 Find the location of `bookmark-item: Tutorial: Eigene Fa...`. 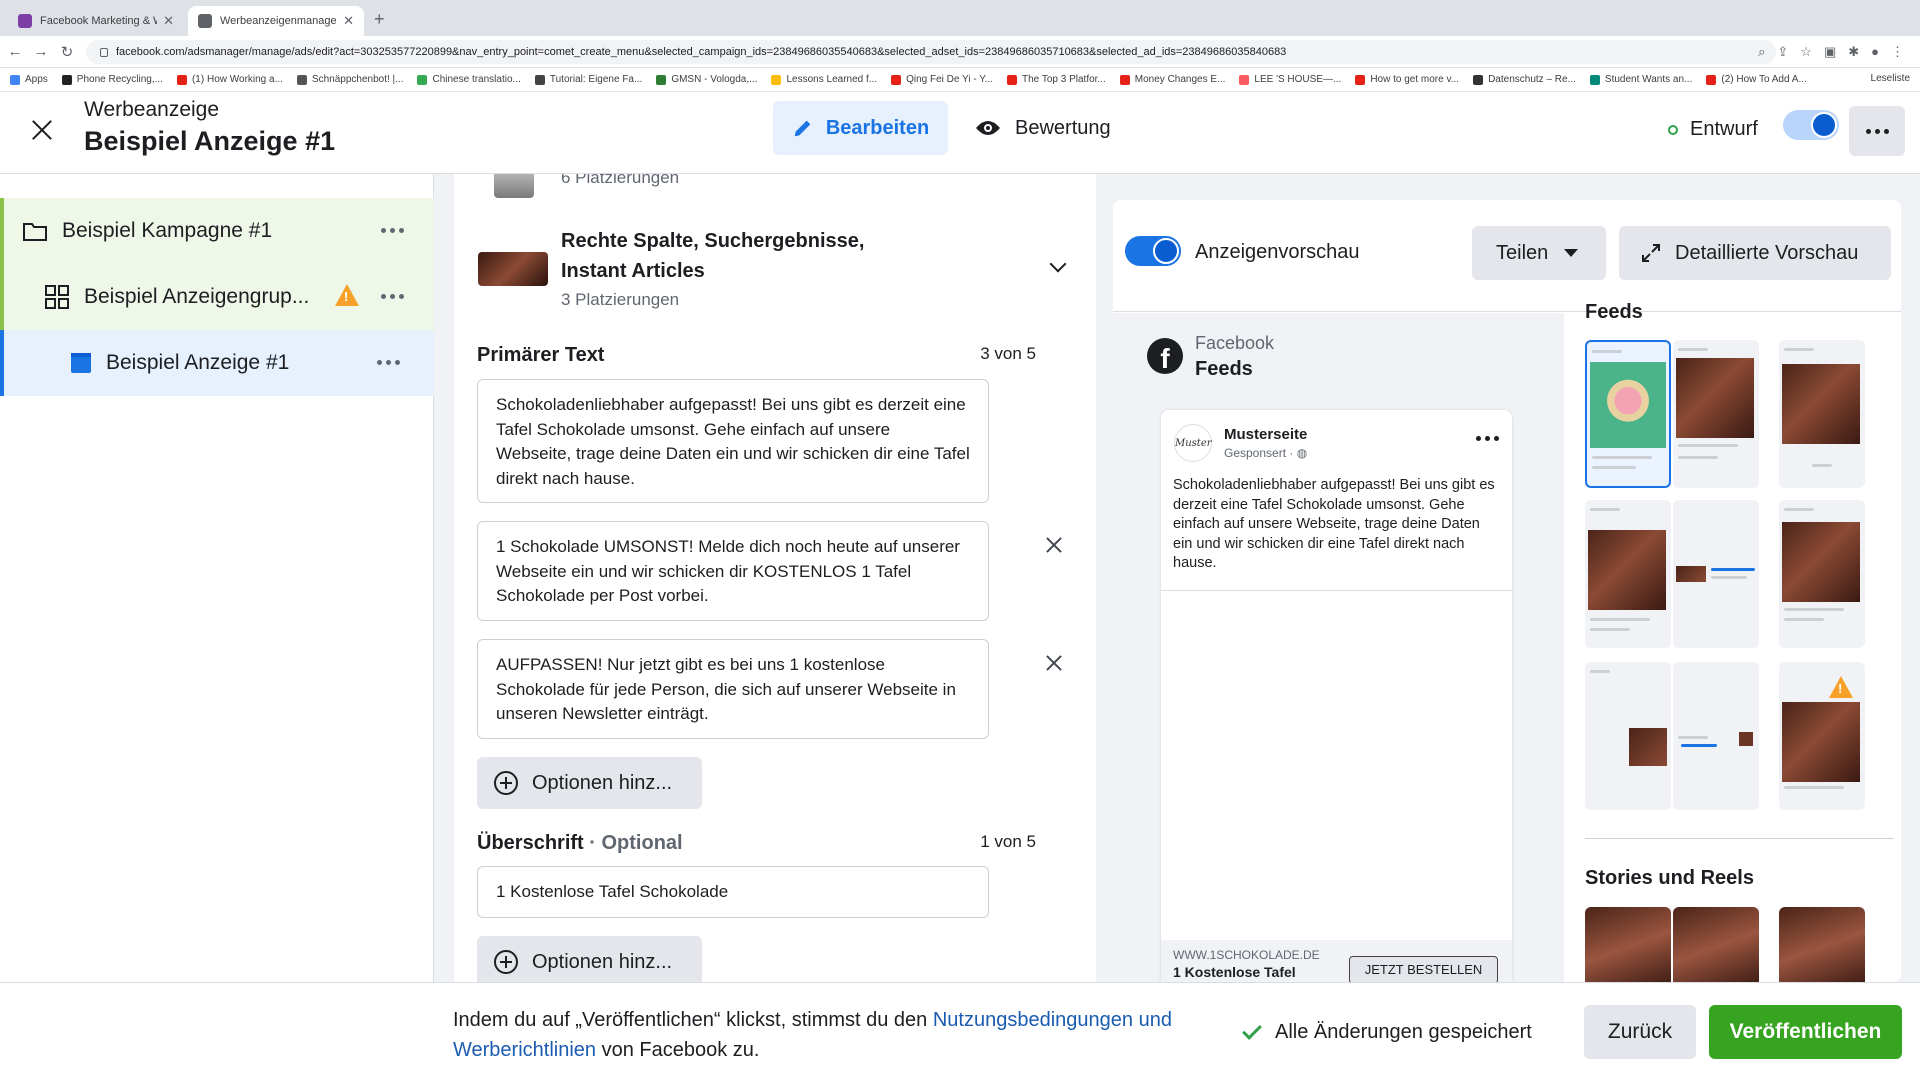

bookmark-item: Tutorial: Eigene Fa... is located at coordinates (588, 79).